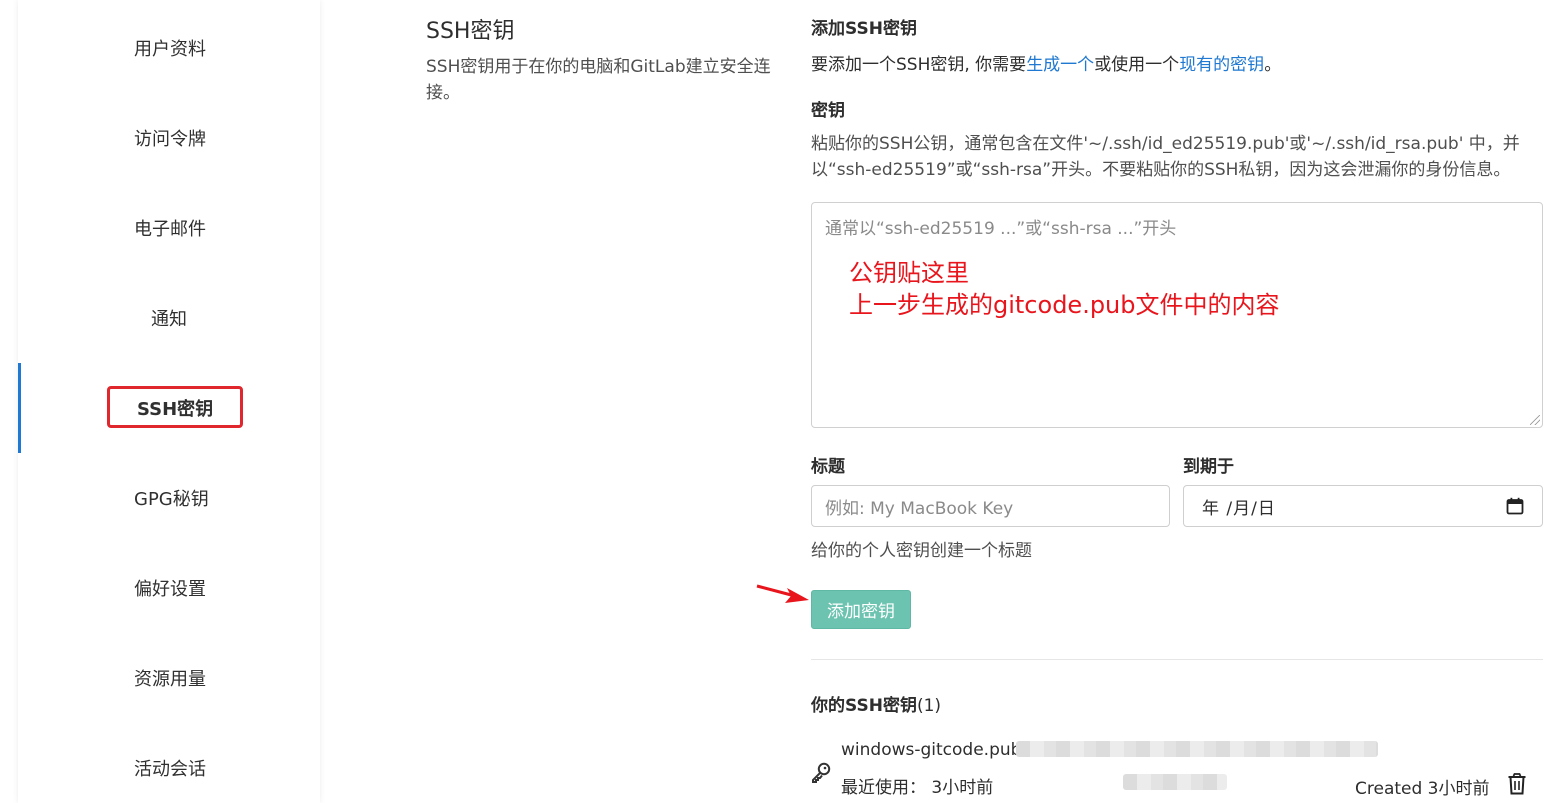 The image size is (1557, 803). What do you see at coordinates (919, 65) in the screenshot?
I see `intro-text: 要添加一个SSH密钥, 你需要` at bounding box center [919, 65].